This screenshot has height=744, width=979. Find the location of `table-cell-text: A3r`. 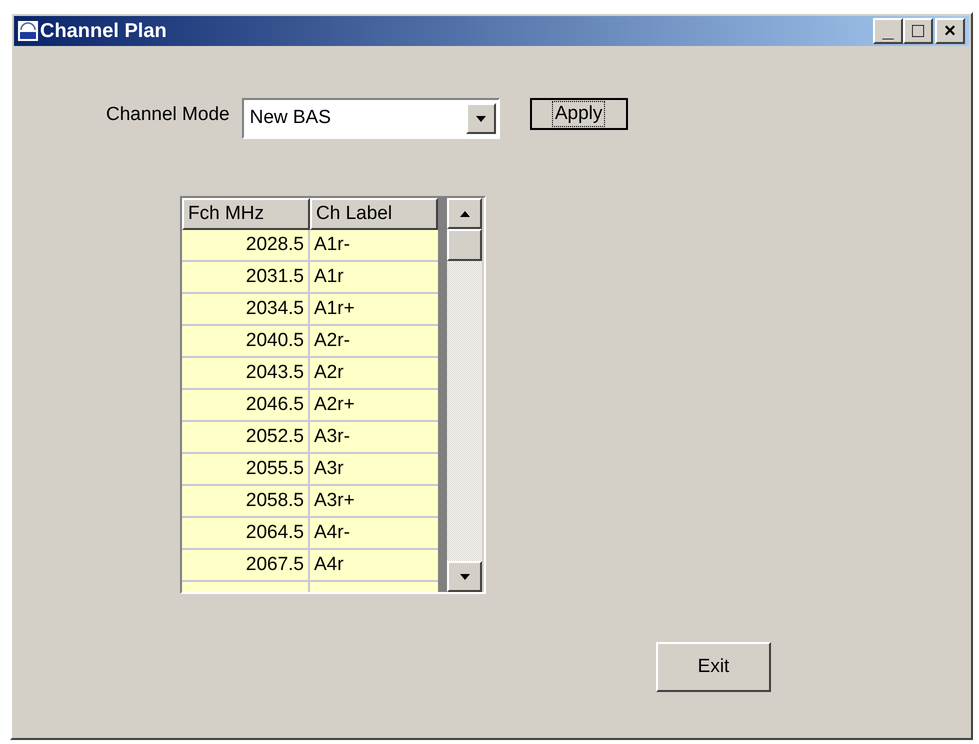

table-cell-text: A3r is located at coordinates (329, 468).